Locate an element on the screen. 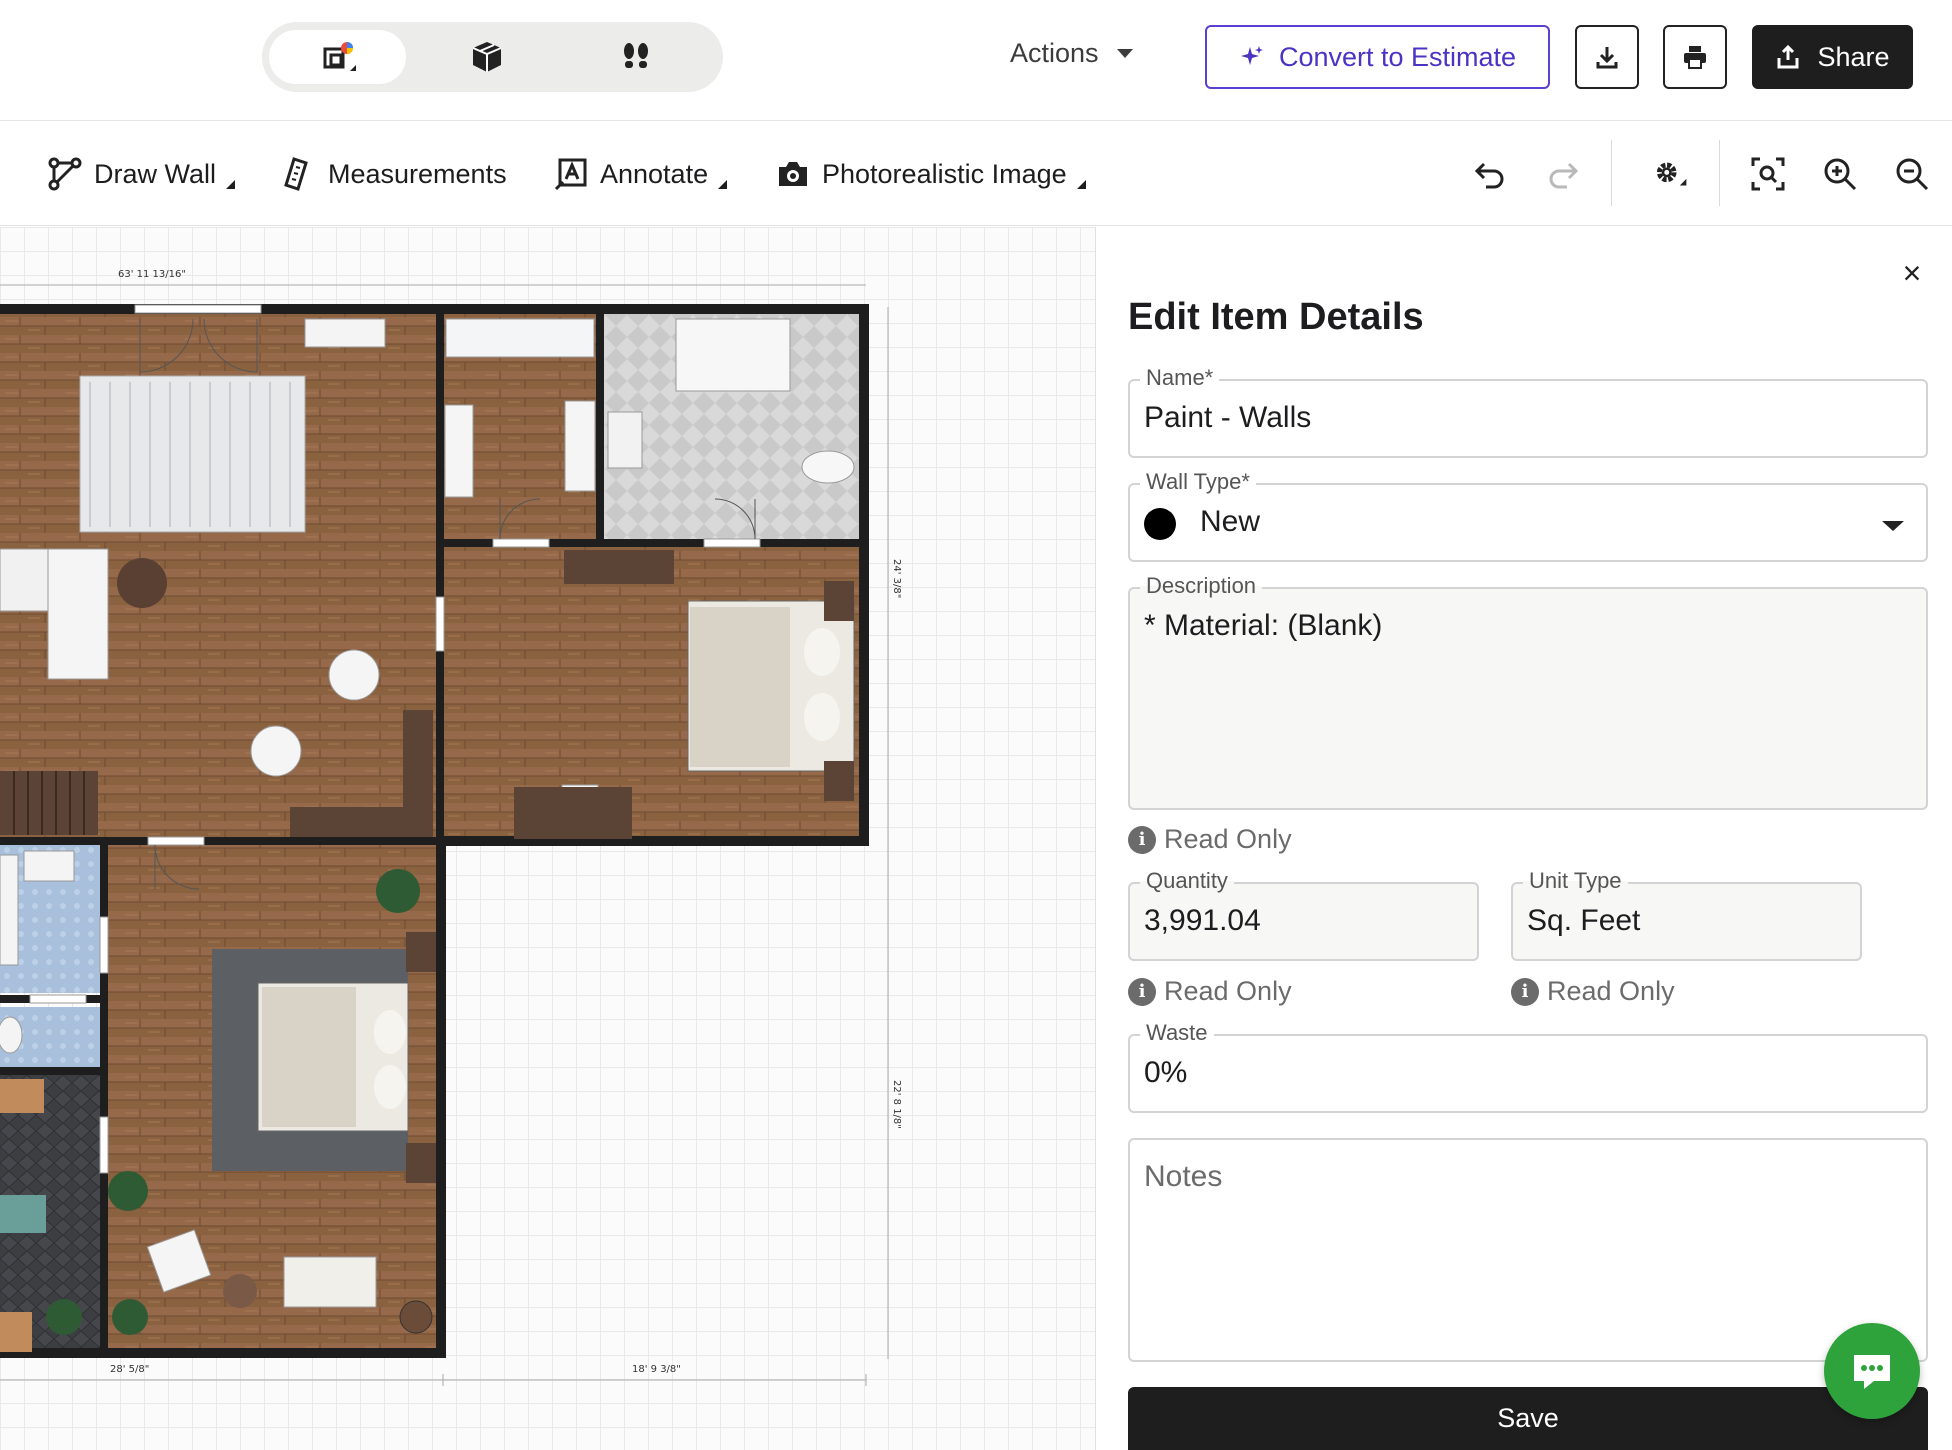 This screenshot has width=1952, height=1450. zoom-out-button is located at coordinates (1912, 174).